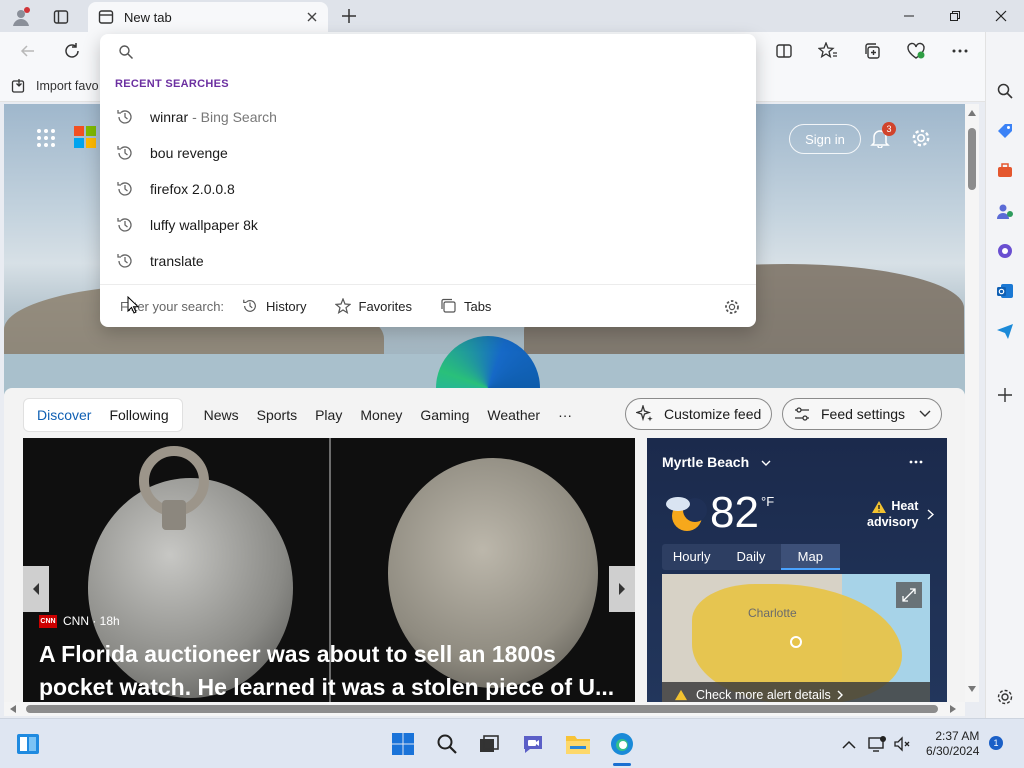 The image size is (1024, 768). I want to click on suggestion-item: bou revenge, so click(428, 153).